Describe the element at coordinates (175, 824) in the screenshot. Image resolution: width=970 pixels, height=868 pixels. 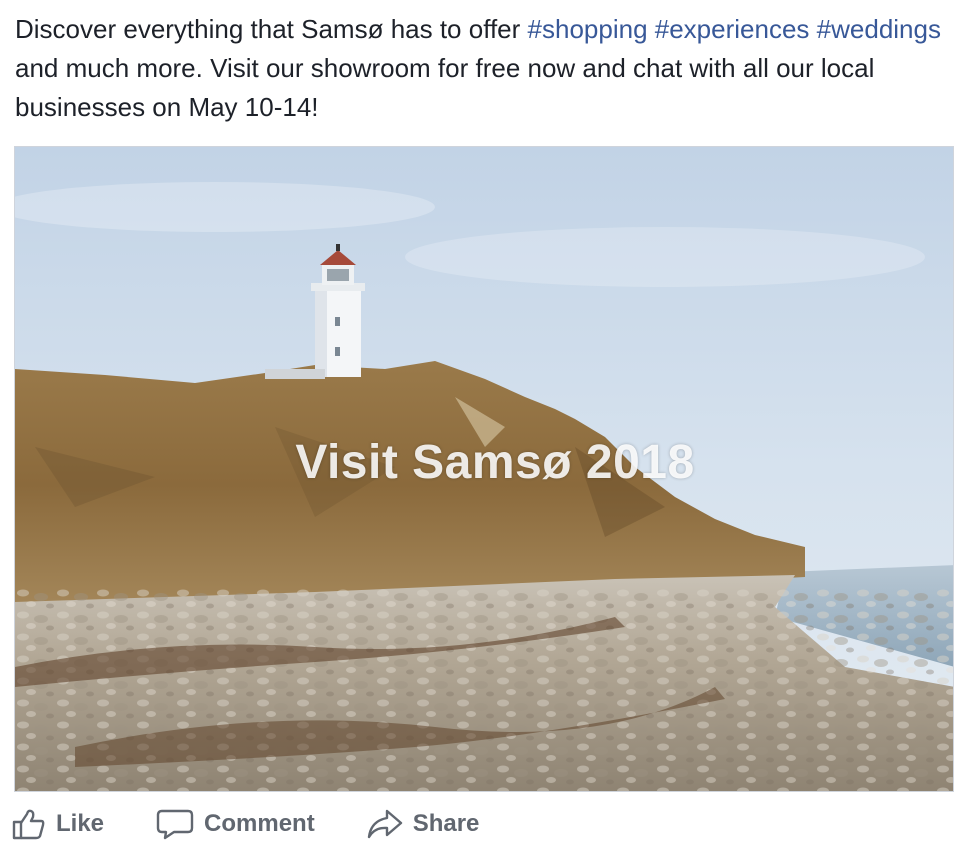
I see `speech-bubble-icon` at that location.